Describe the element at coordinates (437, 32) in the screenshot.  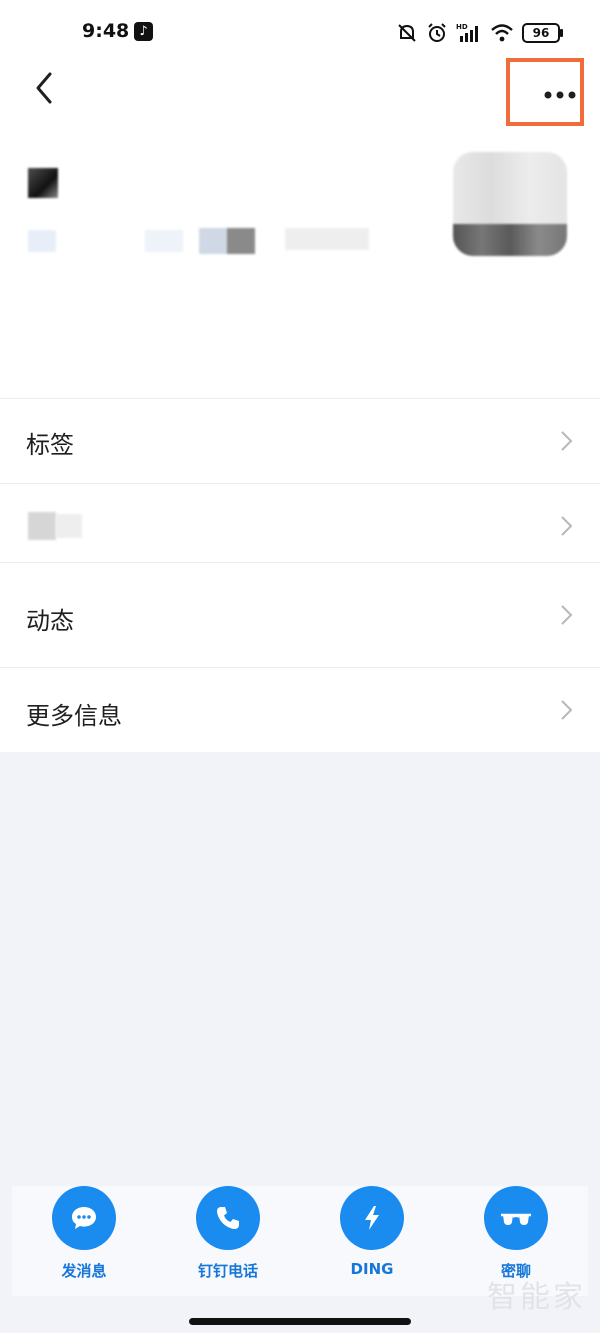
I see `alarm-icon` at that location.